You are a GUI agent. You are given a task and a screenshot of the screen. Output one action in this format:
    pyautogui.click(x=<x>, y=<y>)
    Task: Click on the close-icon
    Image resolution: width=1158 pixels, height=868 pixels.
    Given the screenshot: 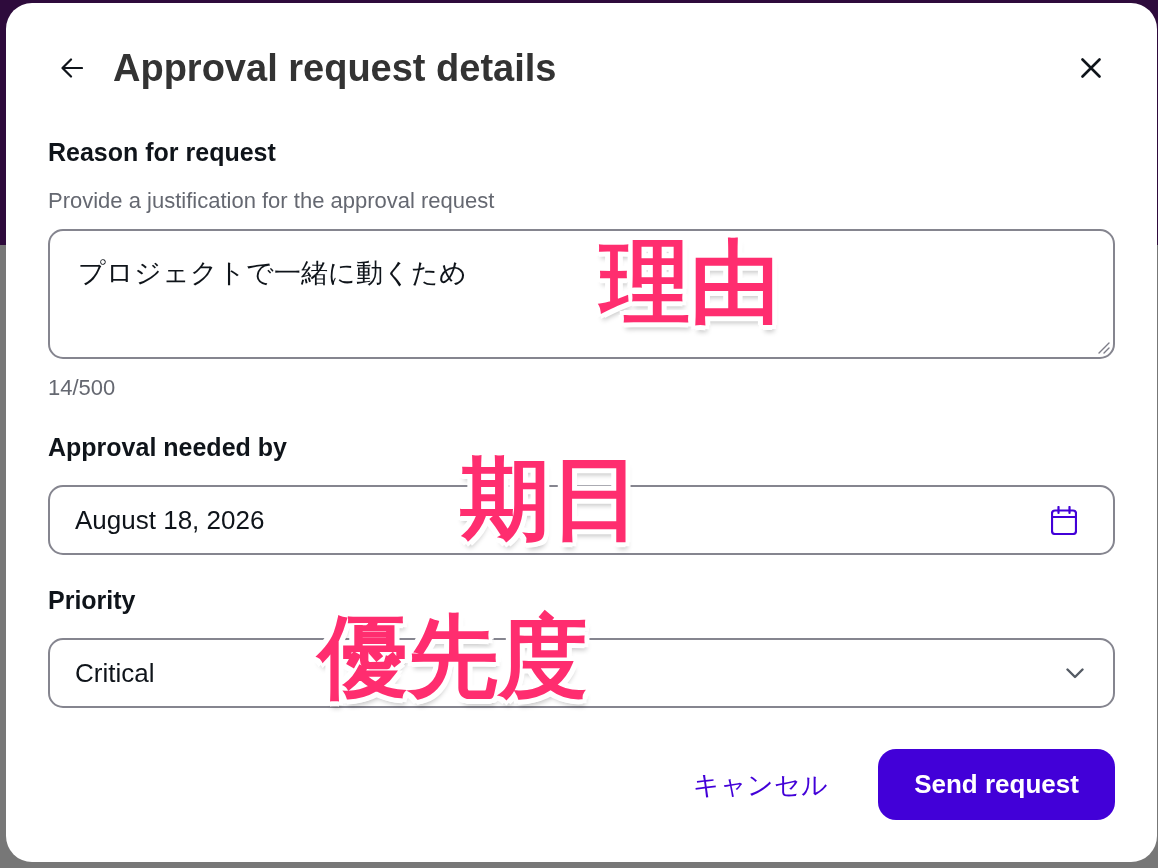 What is the action you would take?
    pyautogui.click(x=1091, y=68)
    